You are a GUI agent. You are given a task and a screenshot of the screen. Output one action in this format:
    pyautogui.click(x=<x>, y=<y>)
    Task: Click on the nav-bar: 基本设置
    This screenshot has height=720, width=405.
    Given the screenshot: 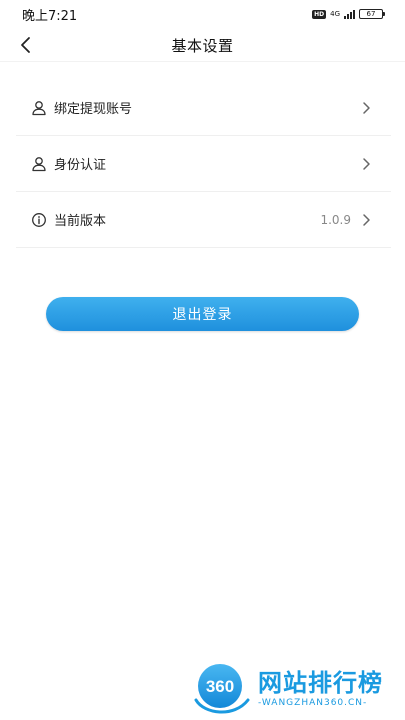 What is the action you would take?
    pyautogui.click(x=202, y=45)
    